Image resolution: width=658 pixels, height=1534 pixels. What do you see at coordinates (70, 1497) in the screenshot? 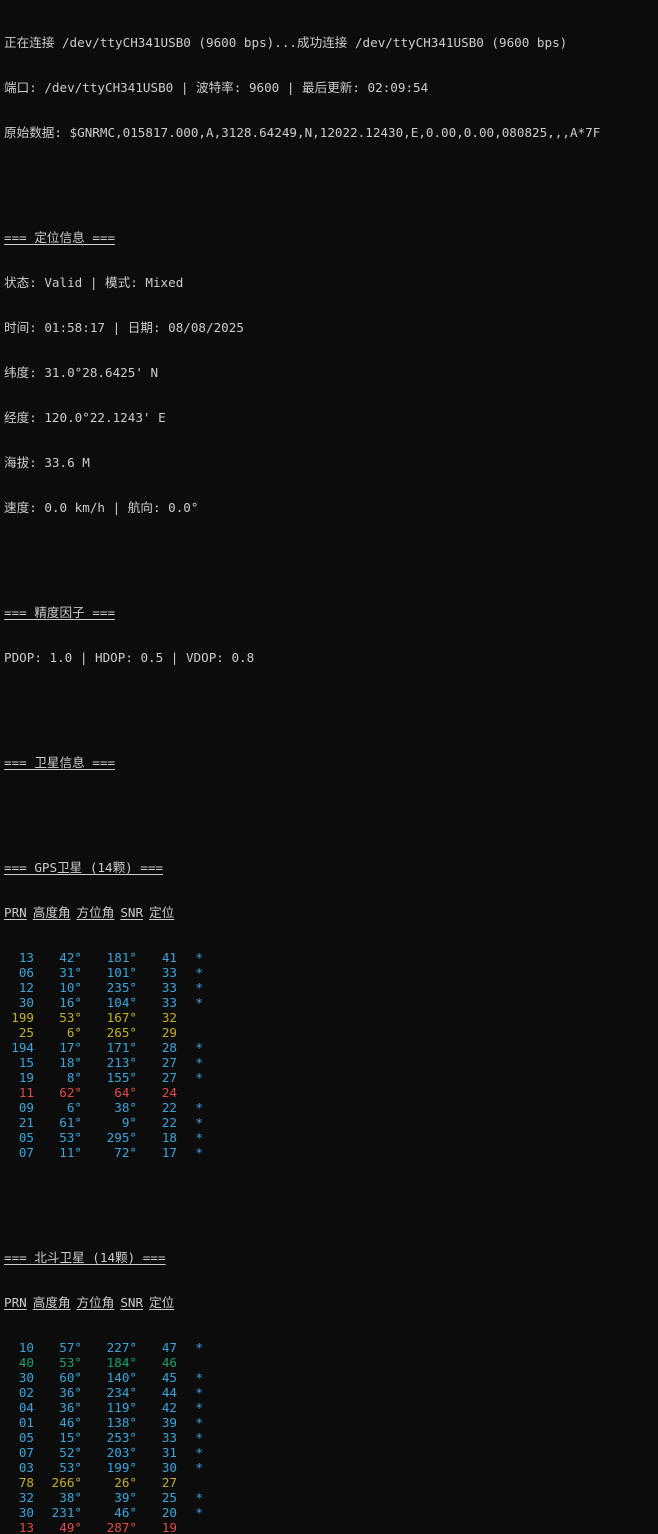
I see `sat-elevation: 38°` at bounding box center [70, 1497].